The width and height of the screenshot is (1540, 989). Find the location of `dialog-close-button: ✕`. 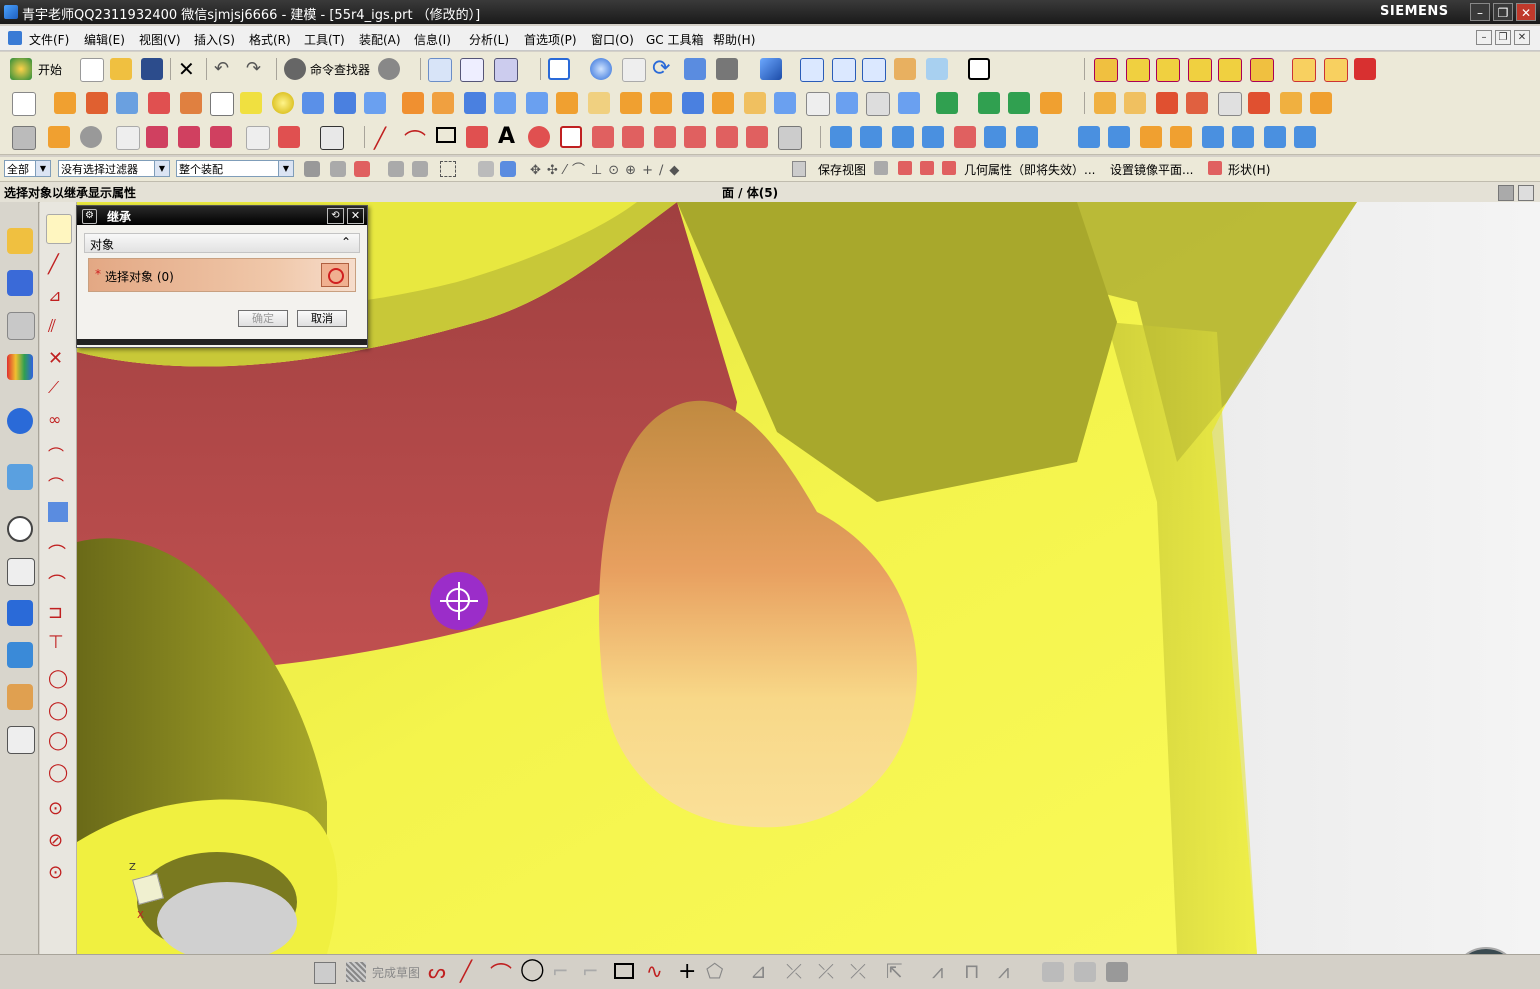

dialog-close-button: ✕ is located at coordinates (355, 216).